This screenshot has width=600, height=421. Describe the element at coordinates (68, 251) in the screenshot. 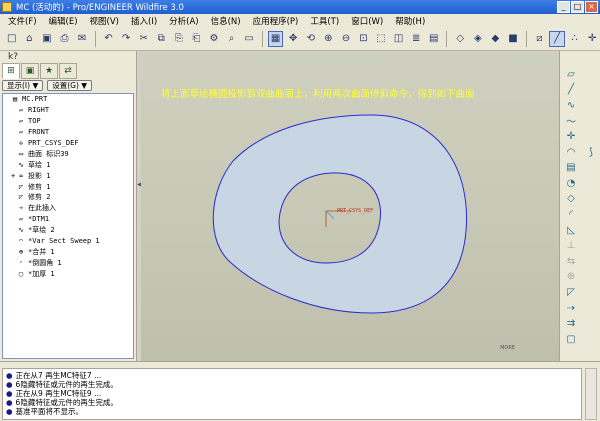

I see `tree-item: ⊕ *合并 1` at that location.